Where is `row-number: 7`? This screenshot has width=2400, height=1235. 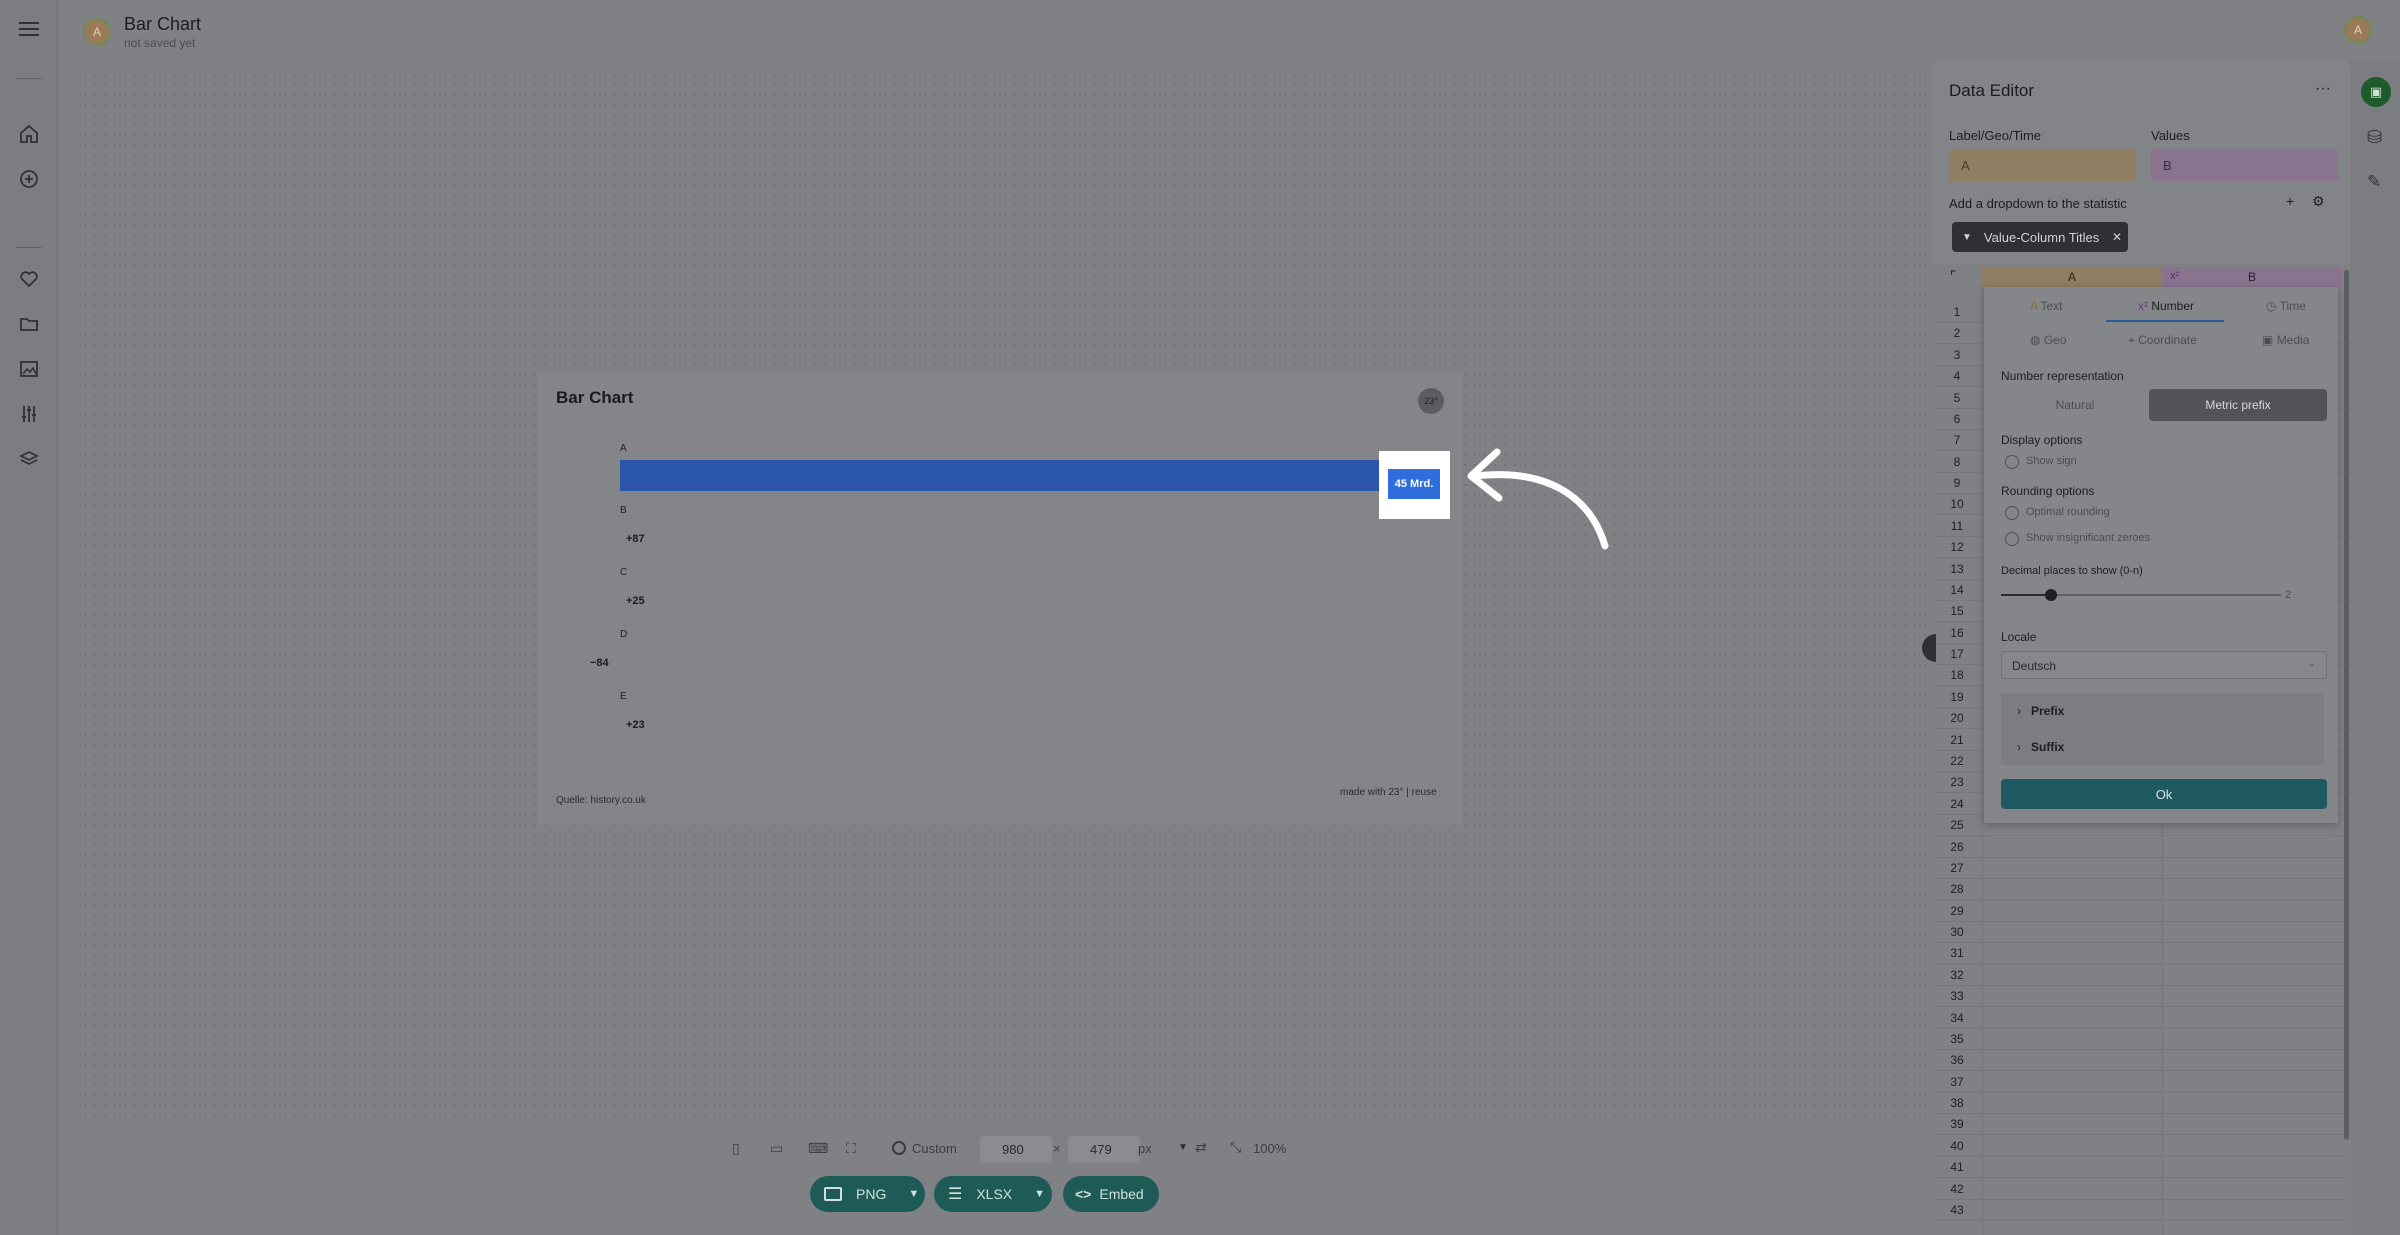 row-number: 7 is located at coordinates (1957, 440).